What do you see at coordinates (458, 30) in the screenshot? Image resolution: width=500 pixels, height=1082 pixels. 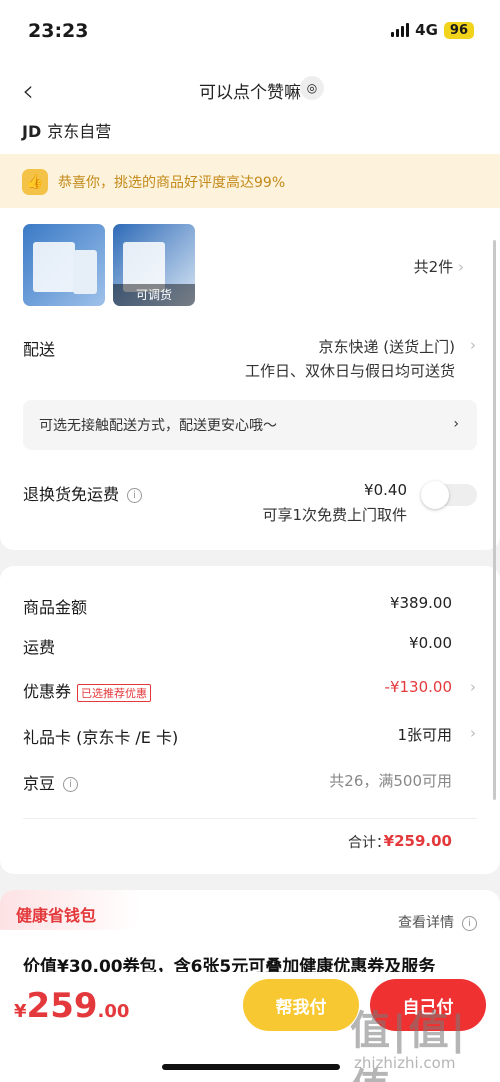 I see `battery-icon: 96` at bounding box center [458, 30].